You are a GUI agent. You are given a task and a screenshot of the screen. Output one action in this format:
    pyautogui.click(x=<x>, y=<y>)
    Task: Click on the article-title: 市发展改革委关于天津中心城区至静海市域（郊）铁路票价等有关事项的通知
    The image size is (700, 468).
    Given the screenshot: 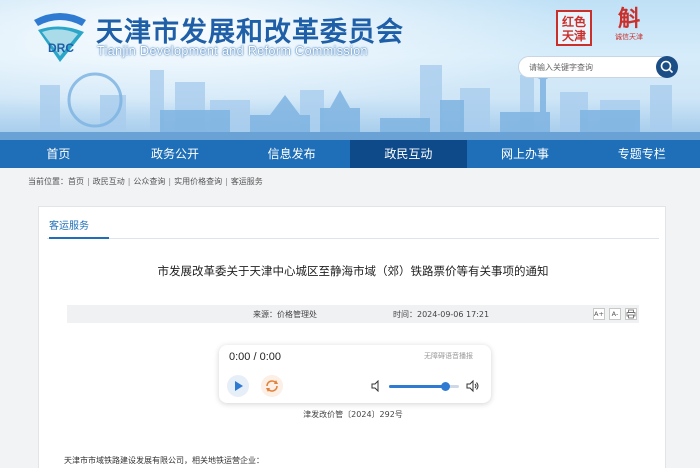 What is the action you would take?
    pyautogui.click(x=353, y=271)
    